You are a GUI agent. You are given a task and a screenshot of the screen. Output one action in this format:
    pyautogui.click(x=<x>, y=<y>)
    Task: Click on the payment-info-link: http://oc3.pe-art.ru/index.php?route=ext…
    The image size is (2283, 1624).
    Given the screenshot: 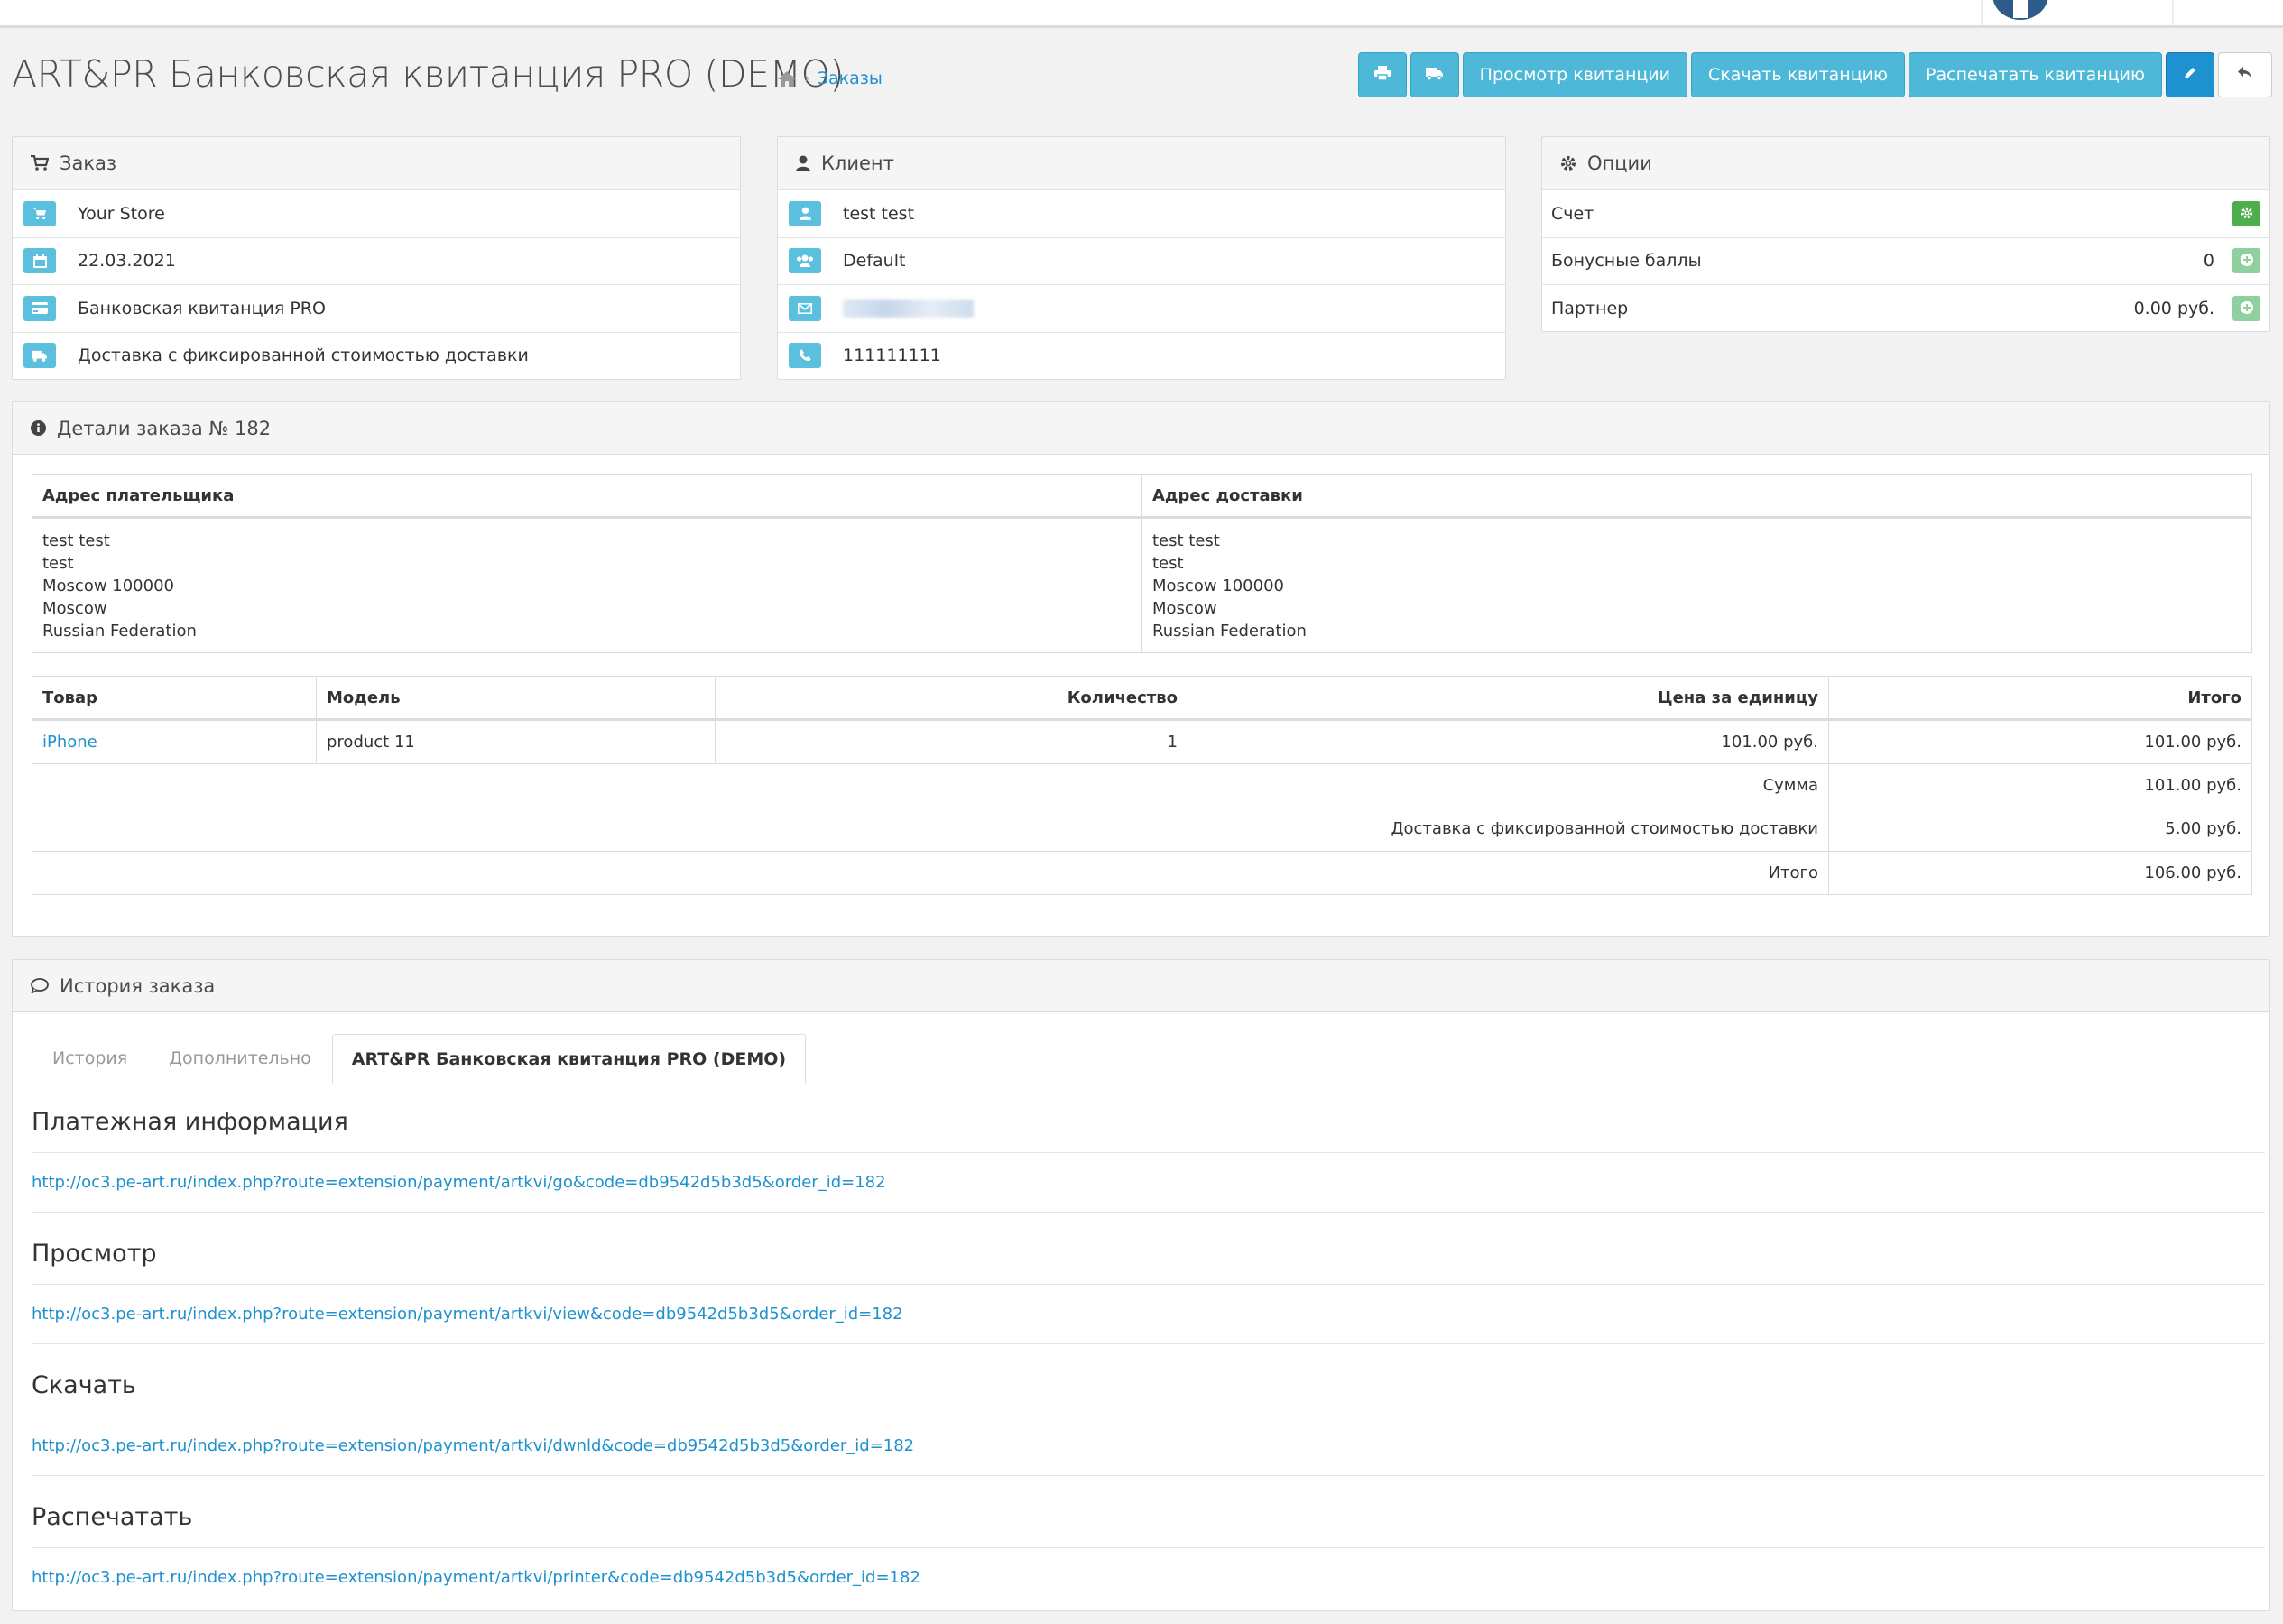 What is the action you would take?
    pyautogui.click(x=1148, y=1182)
    